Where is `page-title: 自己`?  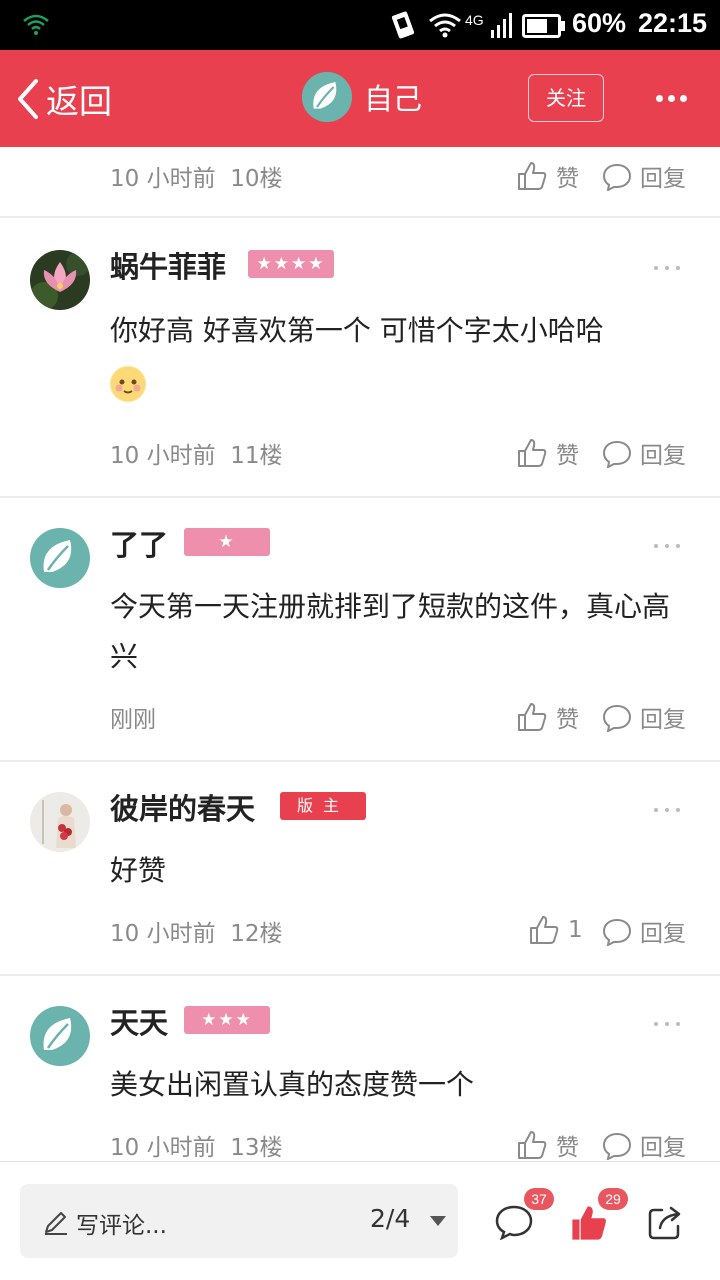 page-title: 自己 is located at coordinates (393, 99).